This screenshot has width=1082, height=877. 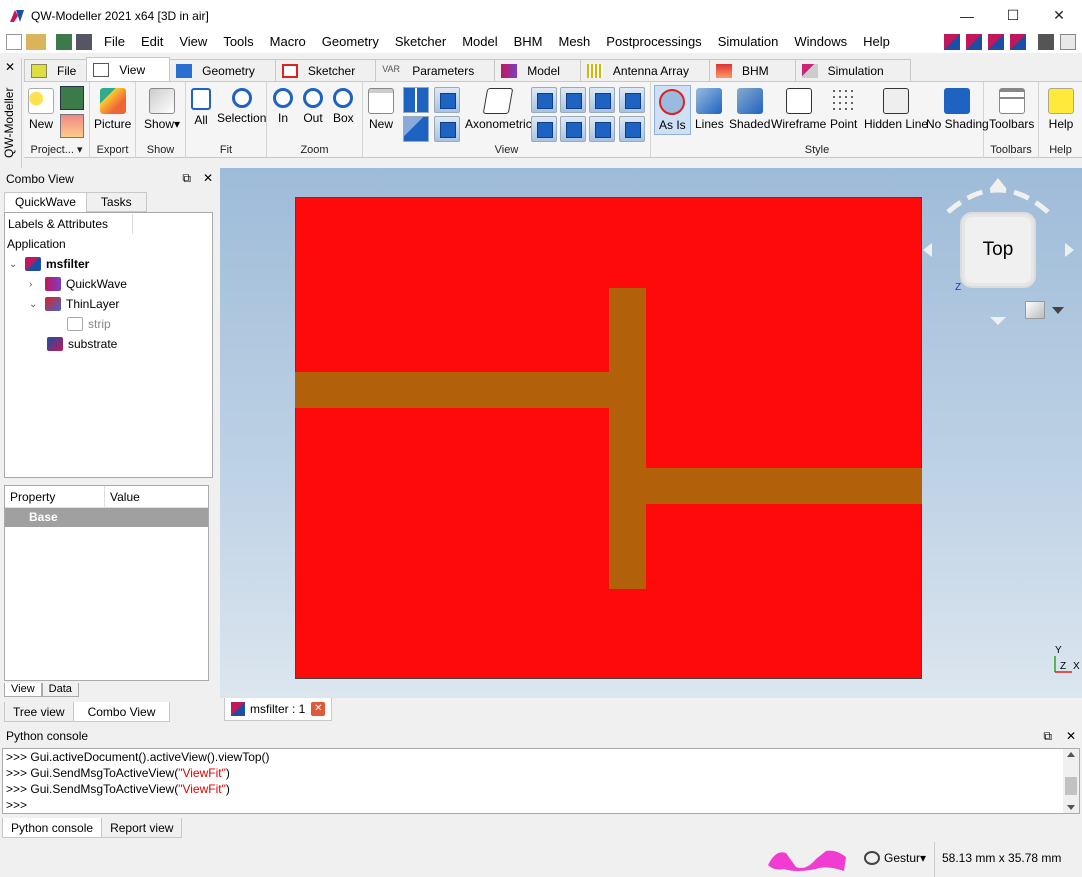 What do you see at coordinates (114, 42) in the screenshot?
I see `menu-file: File` at bounding box center [114, 42].